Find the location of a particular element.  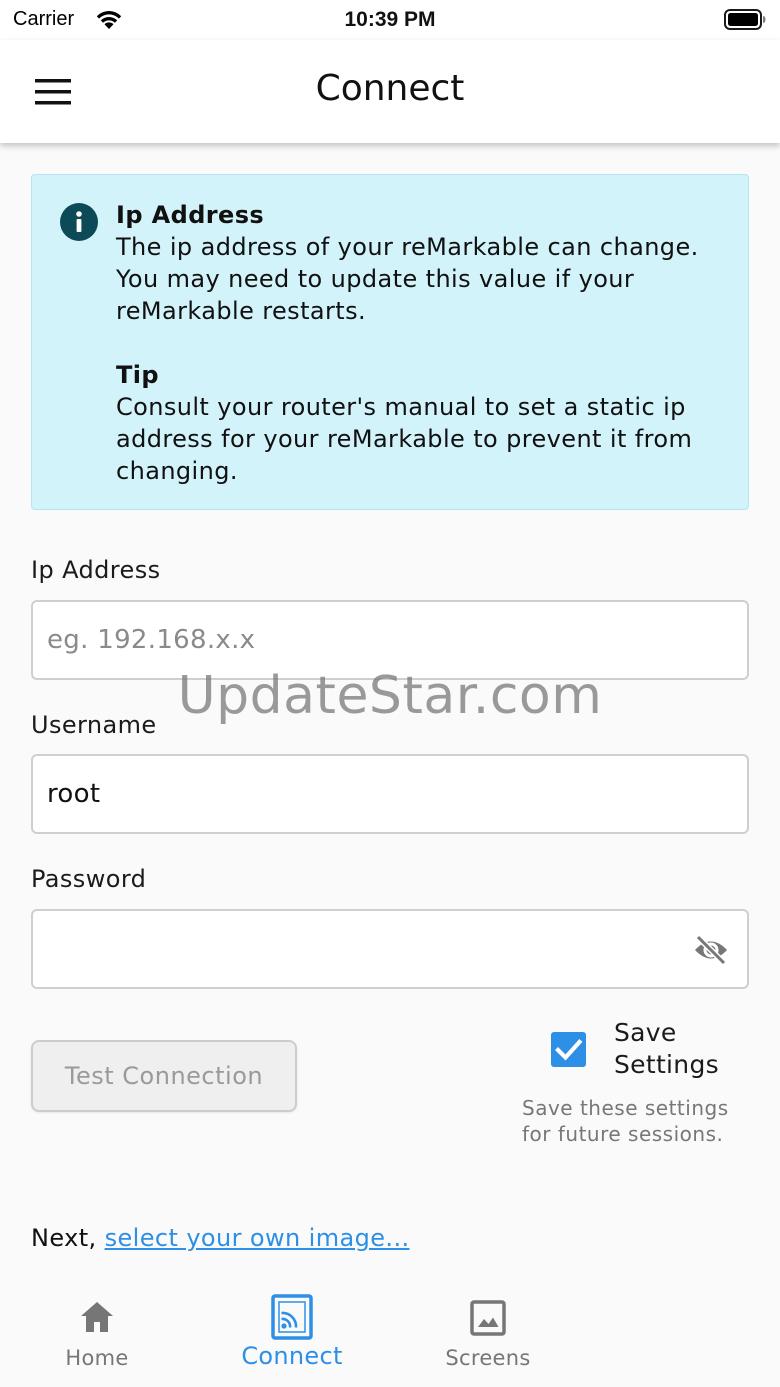

username-label: Username is located at coordinates (94, 725).